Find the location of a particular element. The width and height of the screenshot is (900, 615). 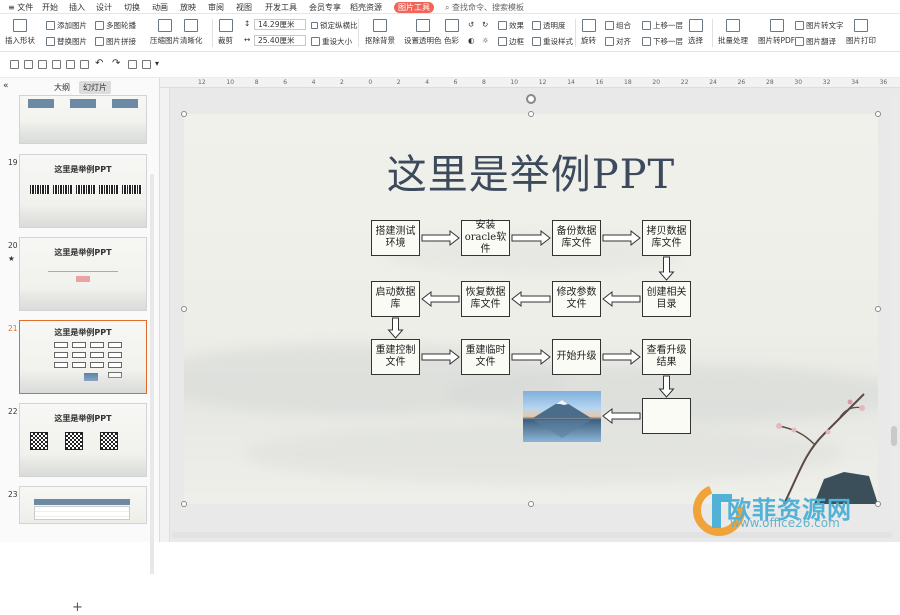

to-pdf-button: 图片转PDF is located at coordinates (776, 32).